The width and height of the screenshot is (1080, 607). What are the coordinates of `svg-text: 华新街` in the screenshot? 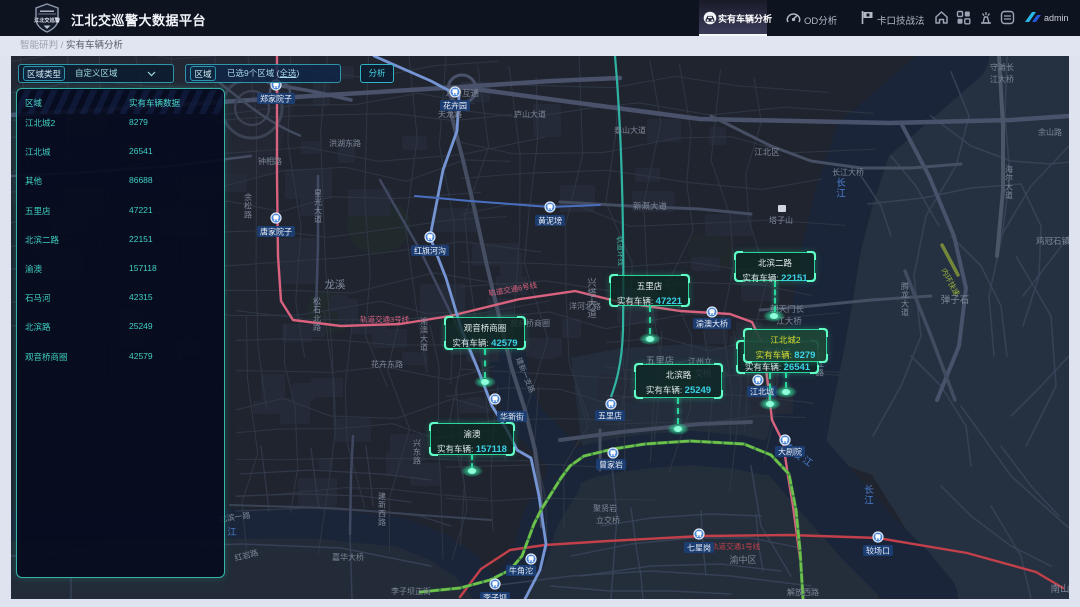 It's located at (512, 417).